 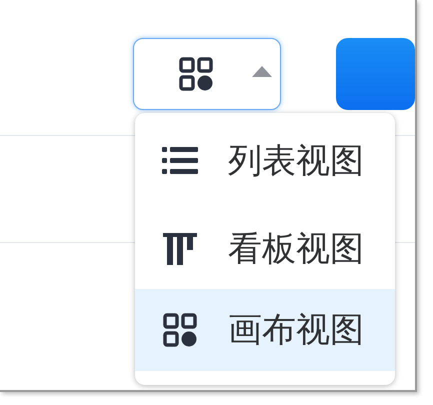 What do you see at coordinates (262, 71) in the screenshot?
I see `caret-icon` at bounding box center [262, 71].